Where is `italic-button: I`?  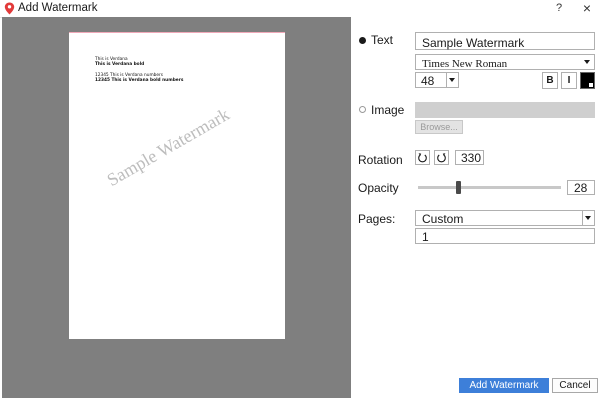 italic-button: I is located at coordinates (569, 80).